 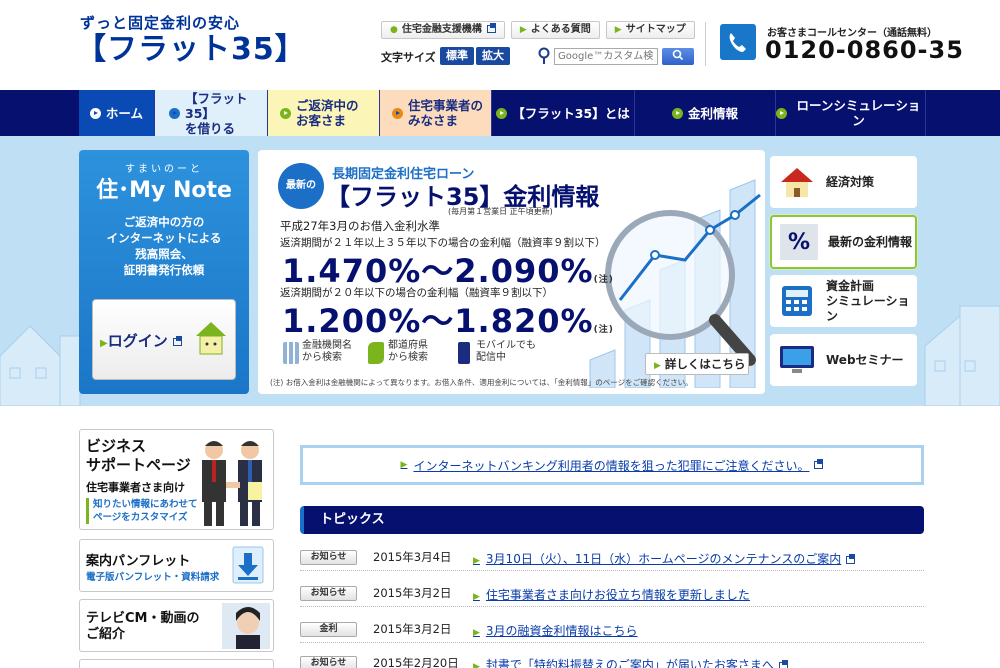 What do you see at coordinates (191, 50) in the screenshot?
I see `site-logo: 【フラット35】` at bounding box center [191, 50].